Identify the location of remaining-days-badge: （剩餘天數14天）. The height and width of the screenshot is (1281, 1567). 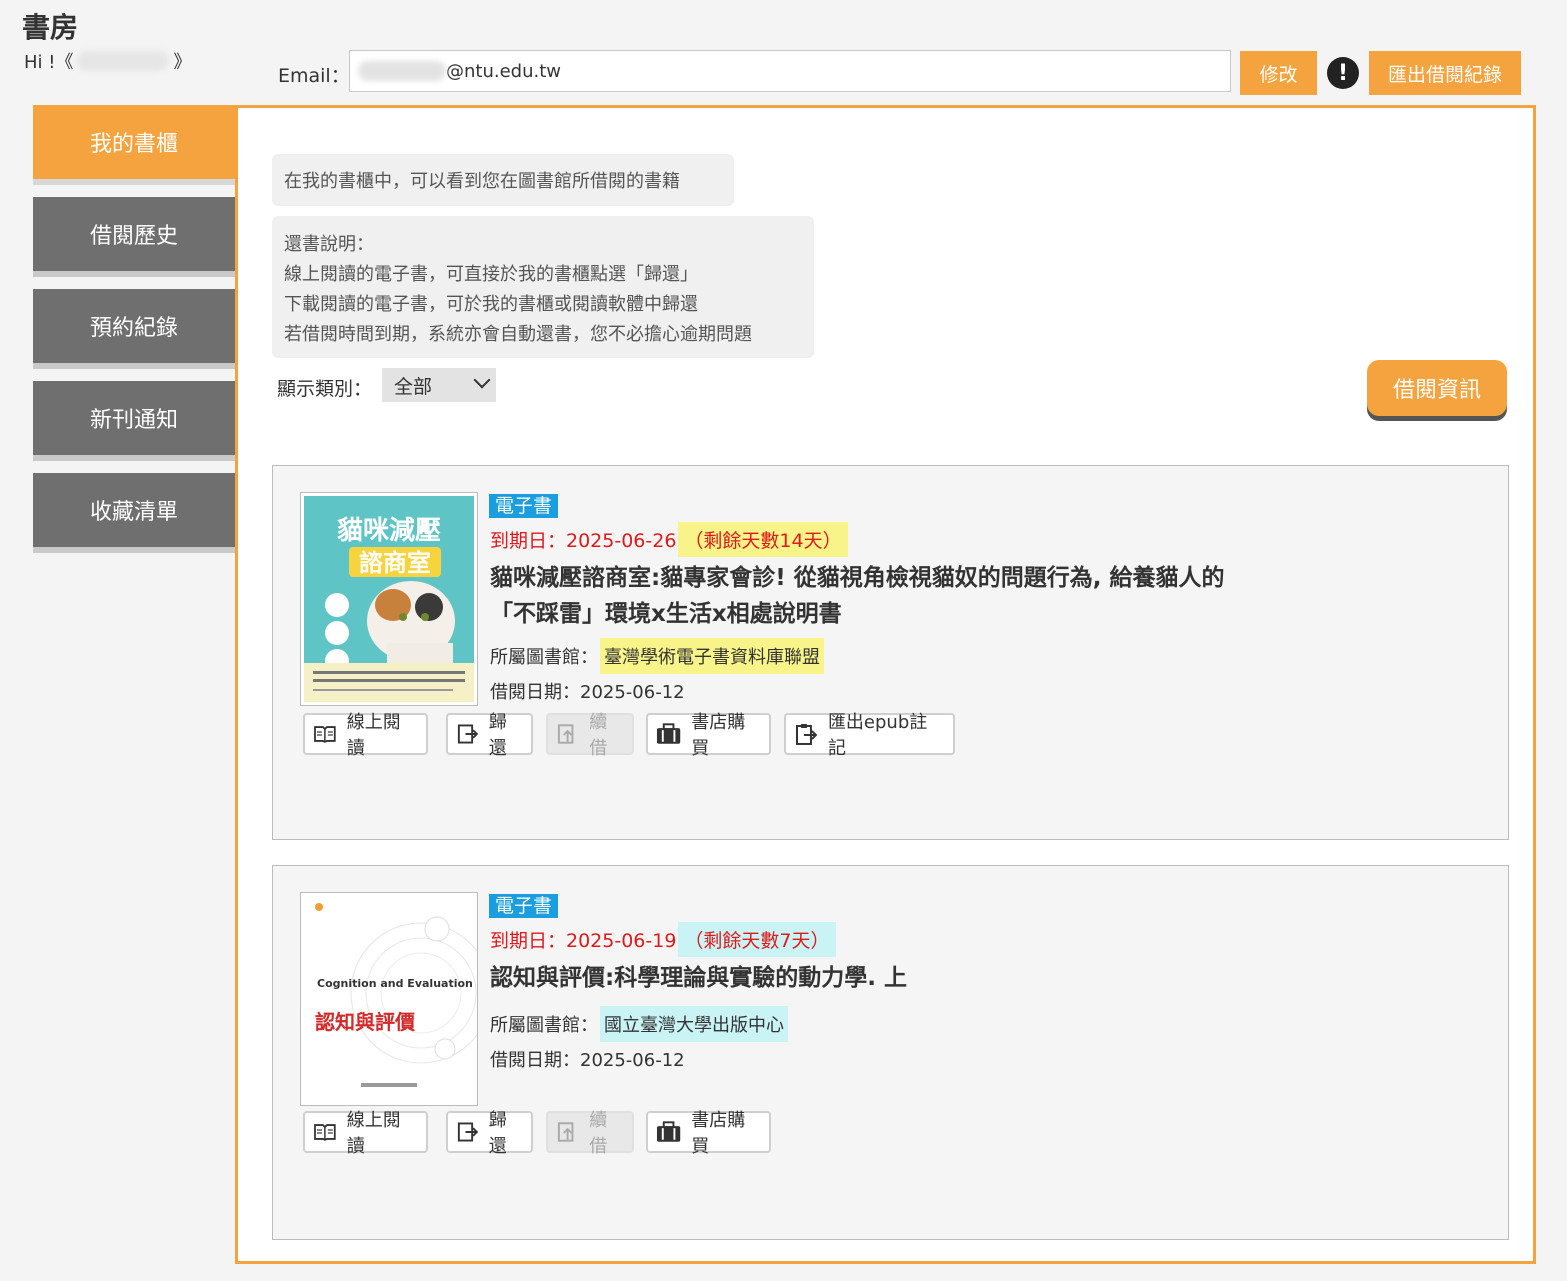
(763, 539).